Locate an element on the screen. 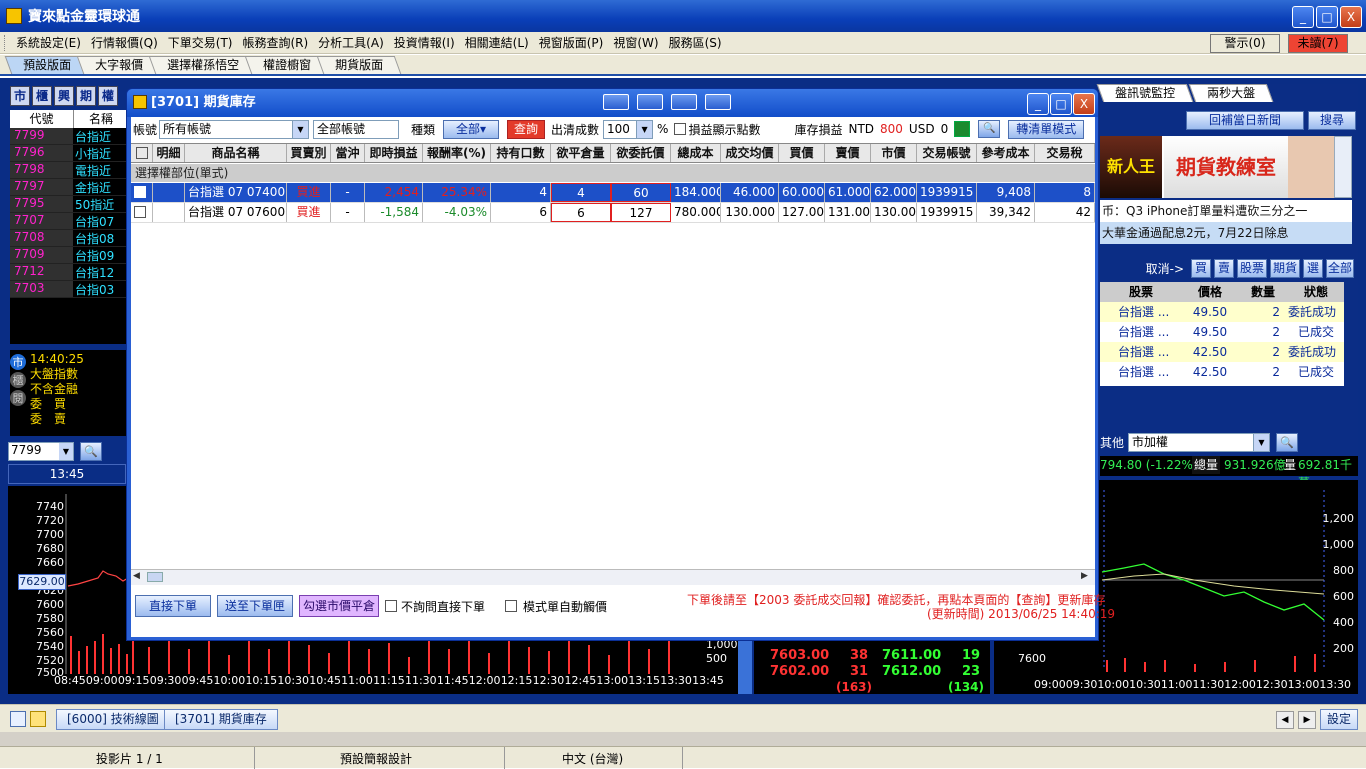  filter-all-button: 全部 is located at coordinates (1340, 268).